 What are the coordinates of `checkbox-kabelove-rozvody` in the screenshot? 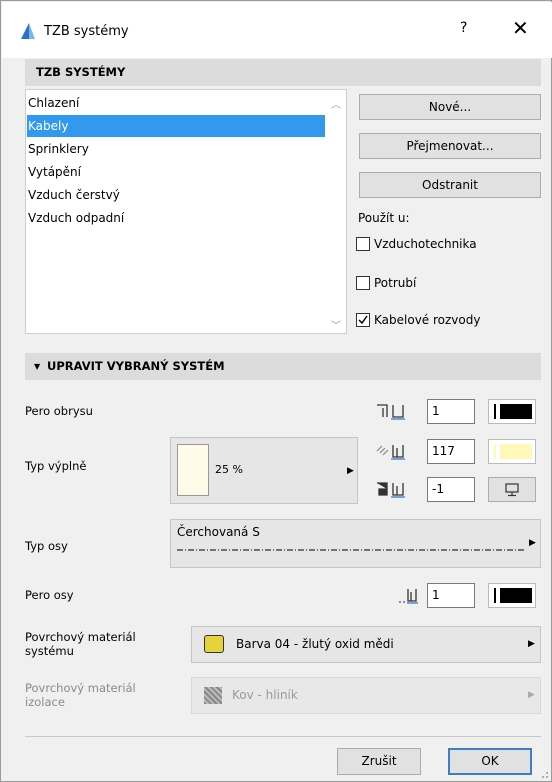 It's located at (363, 320).